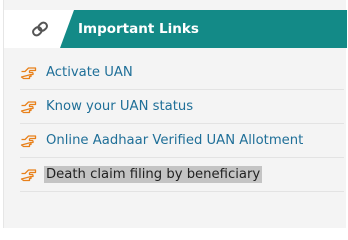  What do you see at coordinates (119, 106) in the screenshot?
I see `link-know-uan-status: Know your UAN status` at bounding box center [119, 106].